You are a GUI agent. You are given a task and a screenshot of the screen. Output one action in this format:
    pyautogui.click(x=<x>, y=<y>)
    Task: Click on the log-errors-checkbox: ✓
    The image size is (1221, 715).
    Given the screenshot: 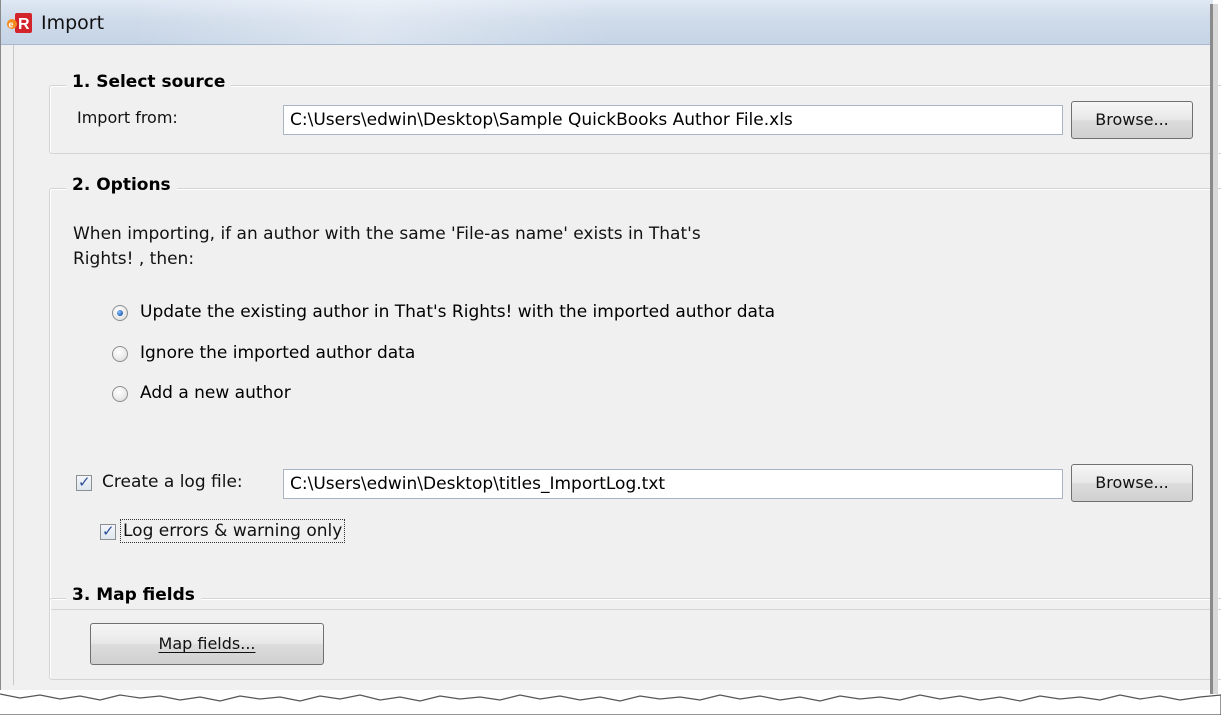 What is the action you would take?
    pyautogui.click(x=108, y=531)
    